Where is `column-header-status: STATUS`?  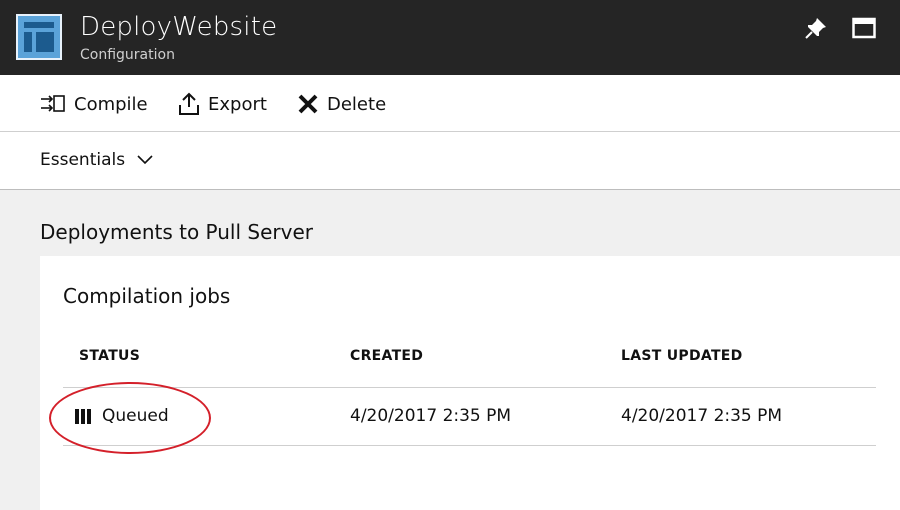 column-header-status: STATUS is located at coordinates (109, 356).